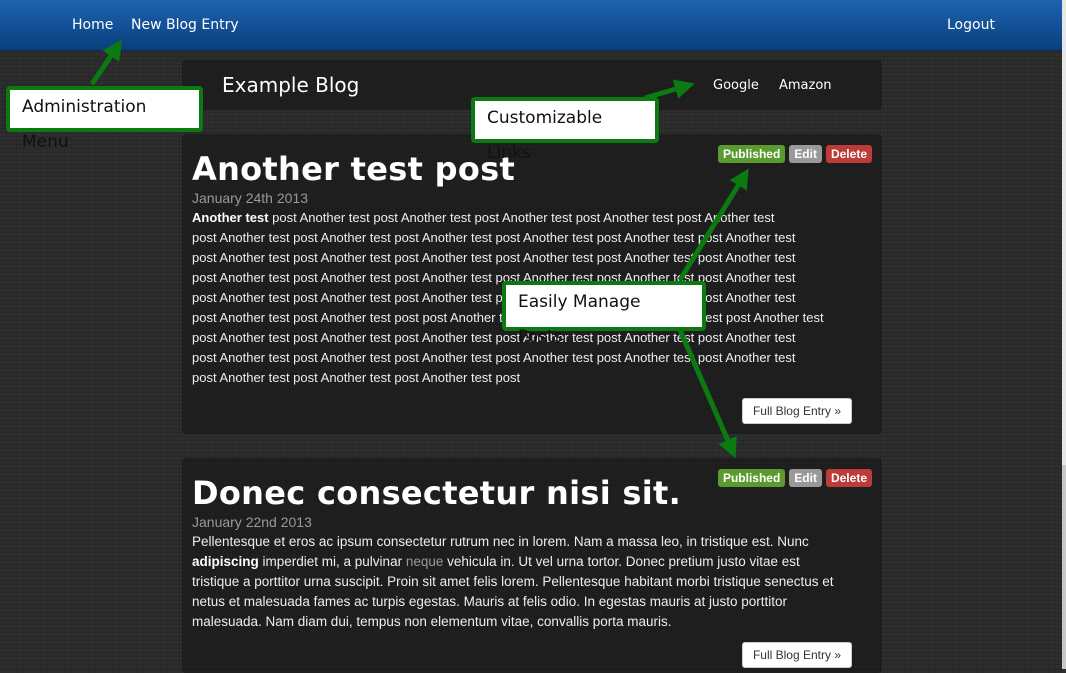  What do you see at coordinates (353, 169) in the screenshot?
I see `post-title: Another test post` at bounding box center [353, 169].